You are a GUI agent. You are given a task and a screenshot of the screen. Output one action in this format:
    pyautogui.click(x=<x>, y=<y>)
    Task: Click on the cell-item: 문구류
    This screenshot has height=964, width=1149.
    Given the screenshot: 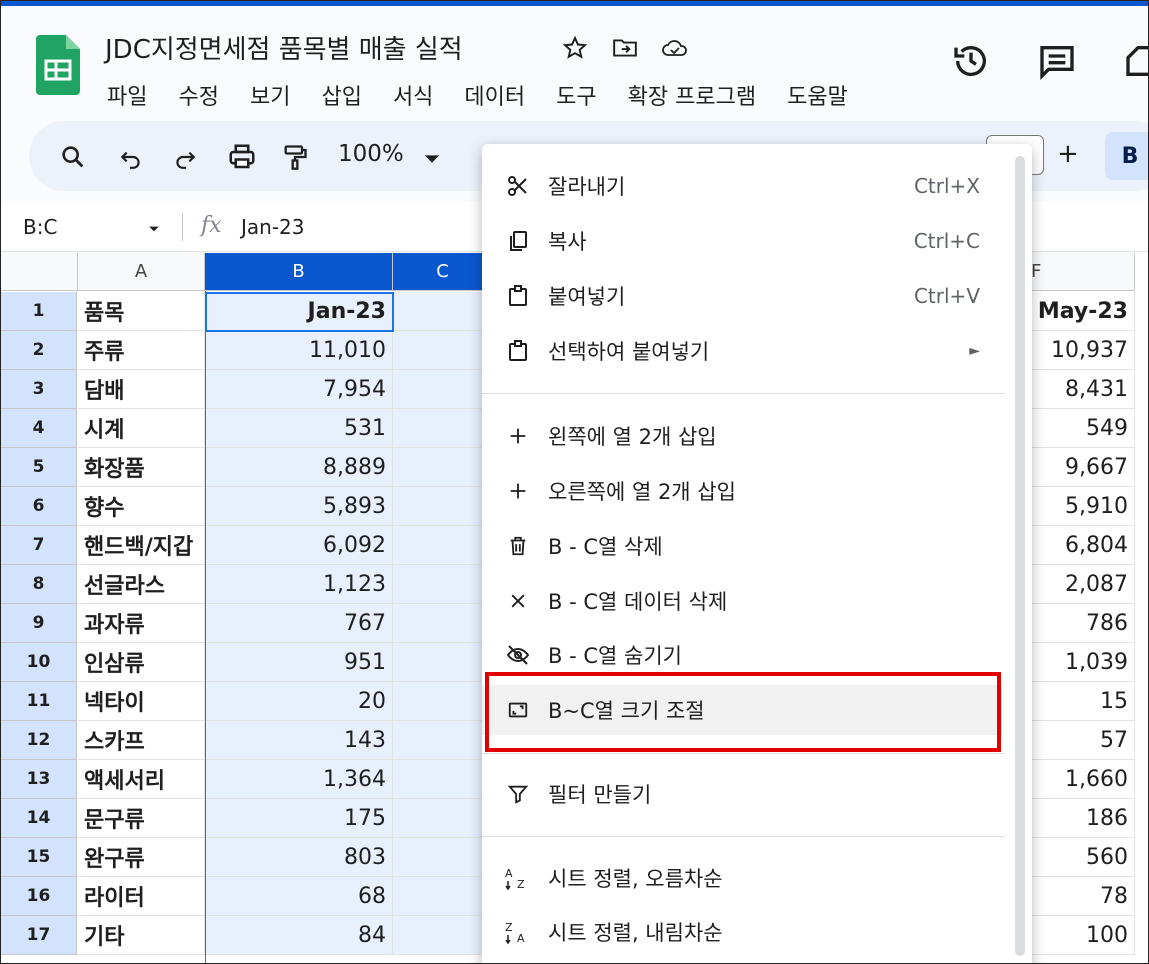 What is the action you would take?
    pyautogui.click(x=141, y=818)
    